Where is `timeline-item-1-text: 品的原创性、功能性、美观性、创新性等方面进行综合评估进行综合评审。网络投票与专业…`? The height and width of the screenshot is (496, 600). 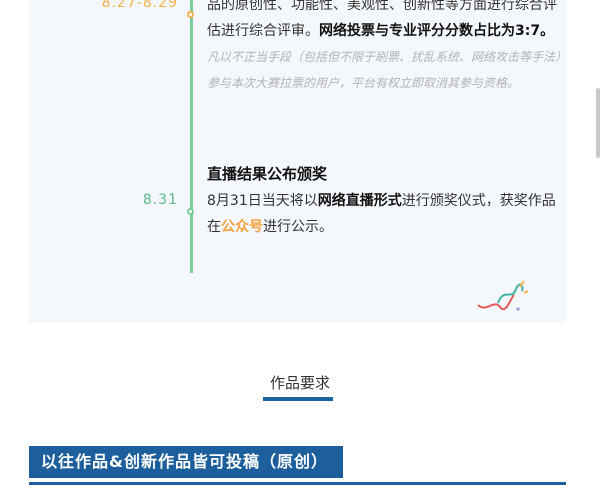 timeline-item-1-text: 品的原创性、功能性、美观性、创新性等方面进行综合评估进行综合评审。网络投票与专业… is located at coordinates (384, 48).